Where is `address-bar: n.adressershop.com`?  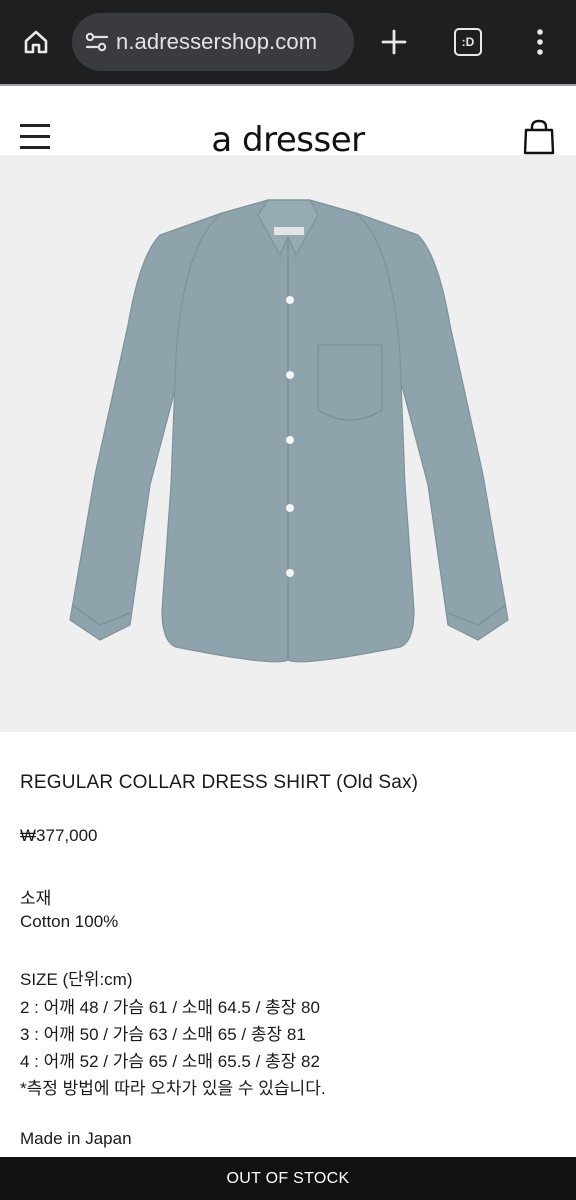 address-bar: n.adressershop.com is located at coordinates (213, 42).